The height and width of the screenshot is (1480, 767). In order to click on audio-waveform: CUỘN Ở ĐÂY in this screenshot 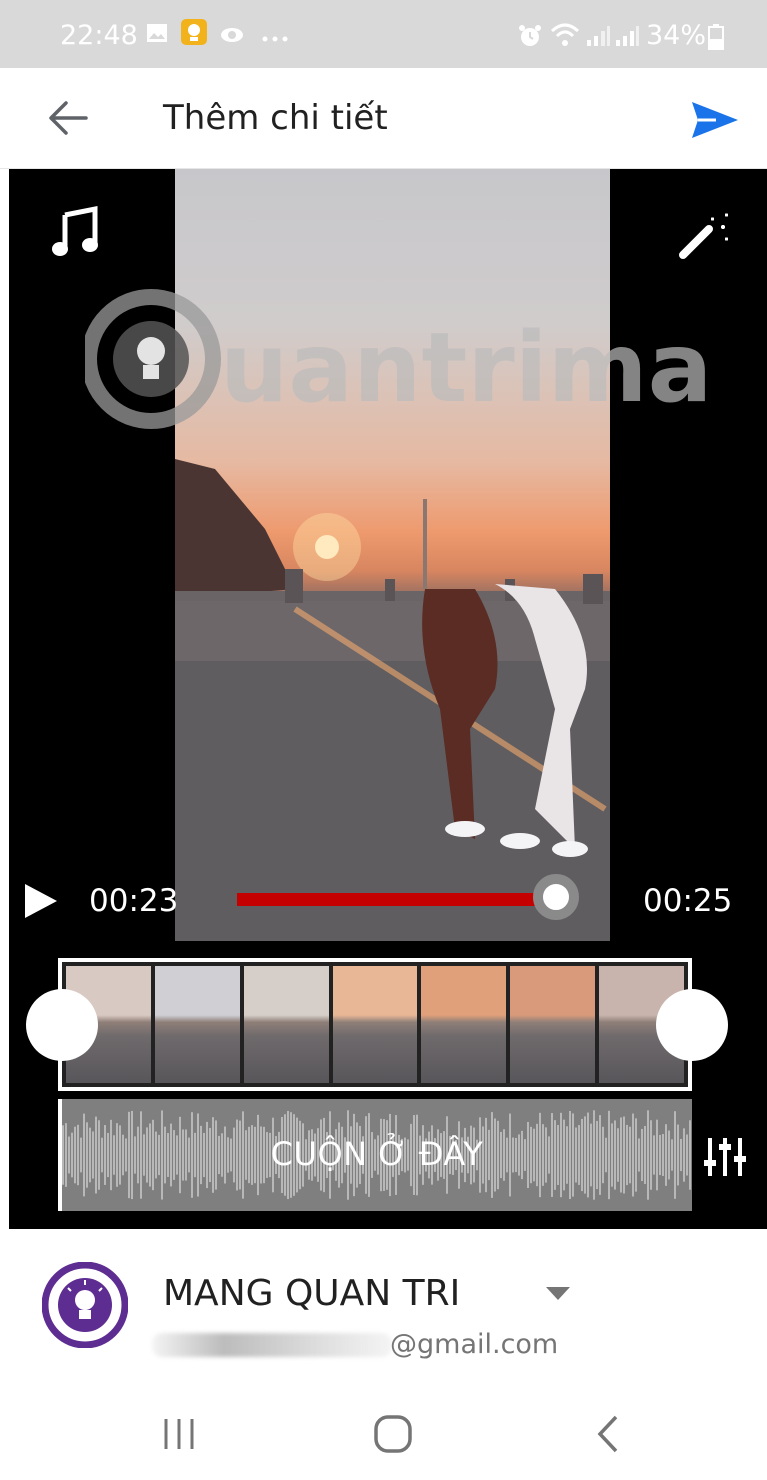, I will do `click(375, 1155)`.